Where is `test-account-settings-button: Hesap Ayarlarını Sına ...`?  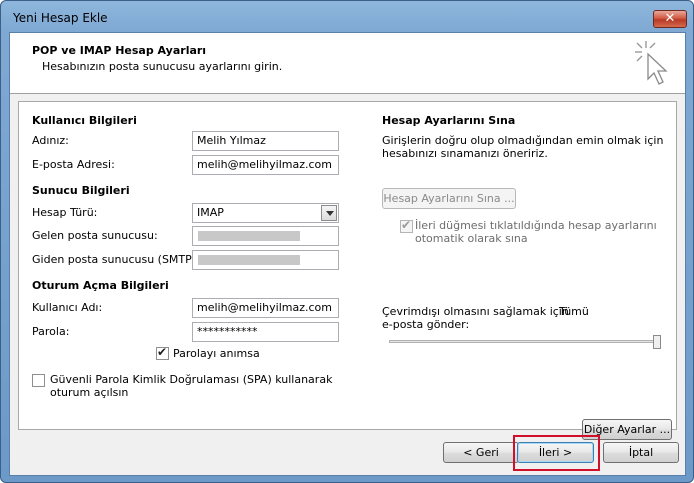 test-account-settings-button: Hesap Ayarlarını Sına ... is located at coordinates (449, 198).